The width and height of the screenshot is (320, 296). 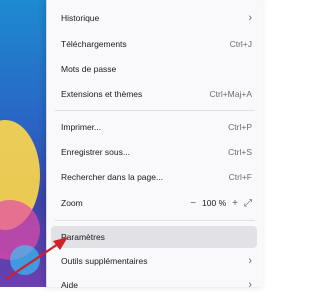 What do you see at coordinates (240, 44) in the screenshot?
I see `menu-item-shortcut: Ctrl+J` at bounding box center [240, 44].